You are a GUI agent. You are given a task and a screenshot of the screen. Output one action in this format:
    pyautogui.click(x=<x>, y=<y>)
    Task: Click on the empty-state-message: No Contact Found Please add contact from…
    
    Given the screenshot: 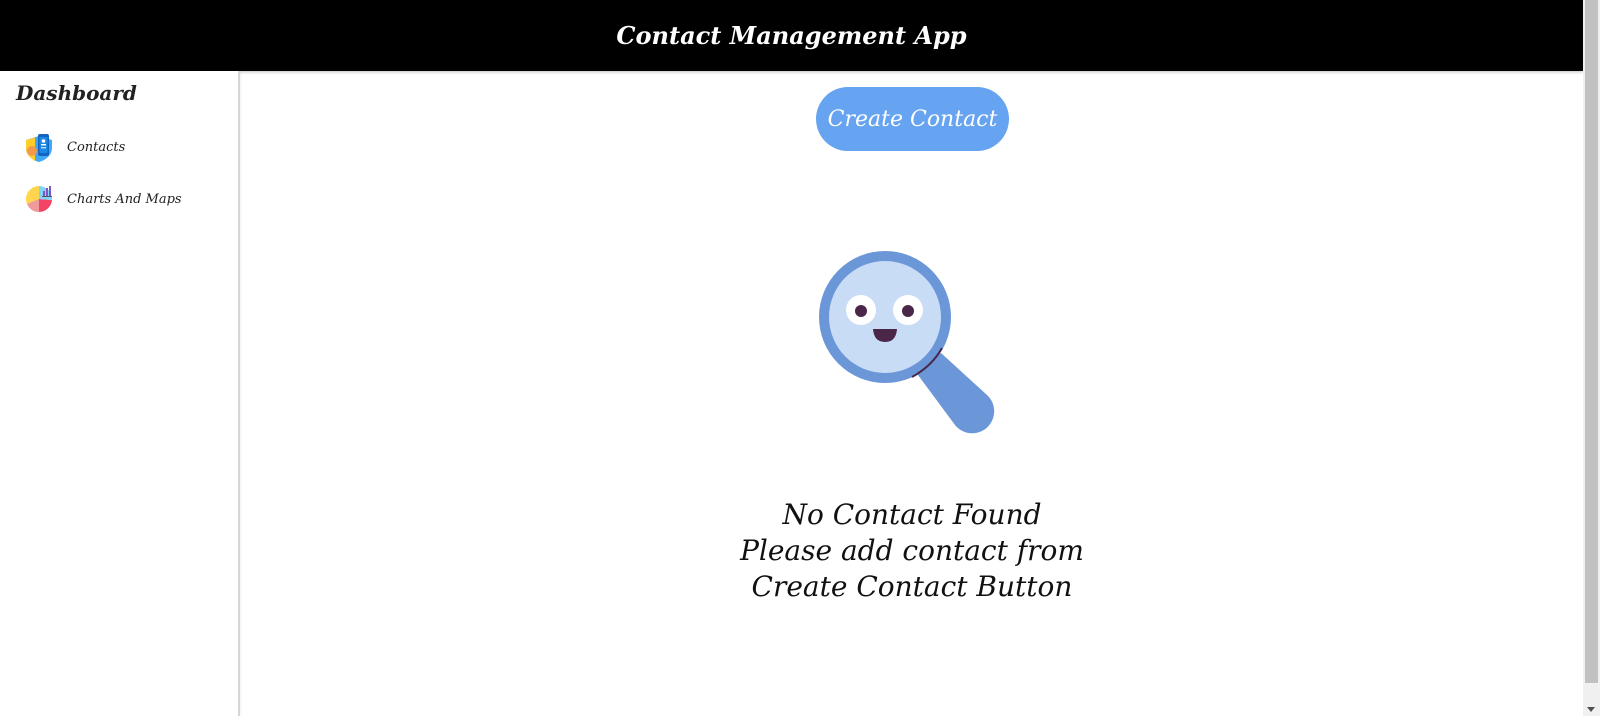 What is the action you would take?
    pyautogui.click(x=912, y=551)
    